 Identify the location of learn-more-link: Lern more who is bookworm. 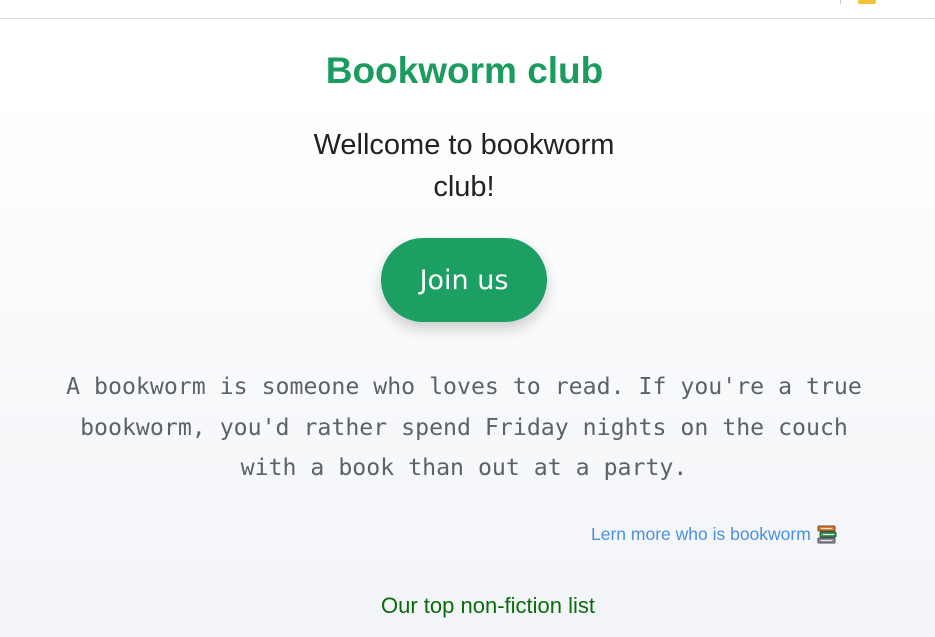
(714, 534).